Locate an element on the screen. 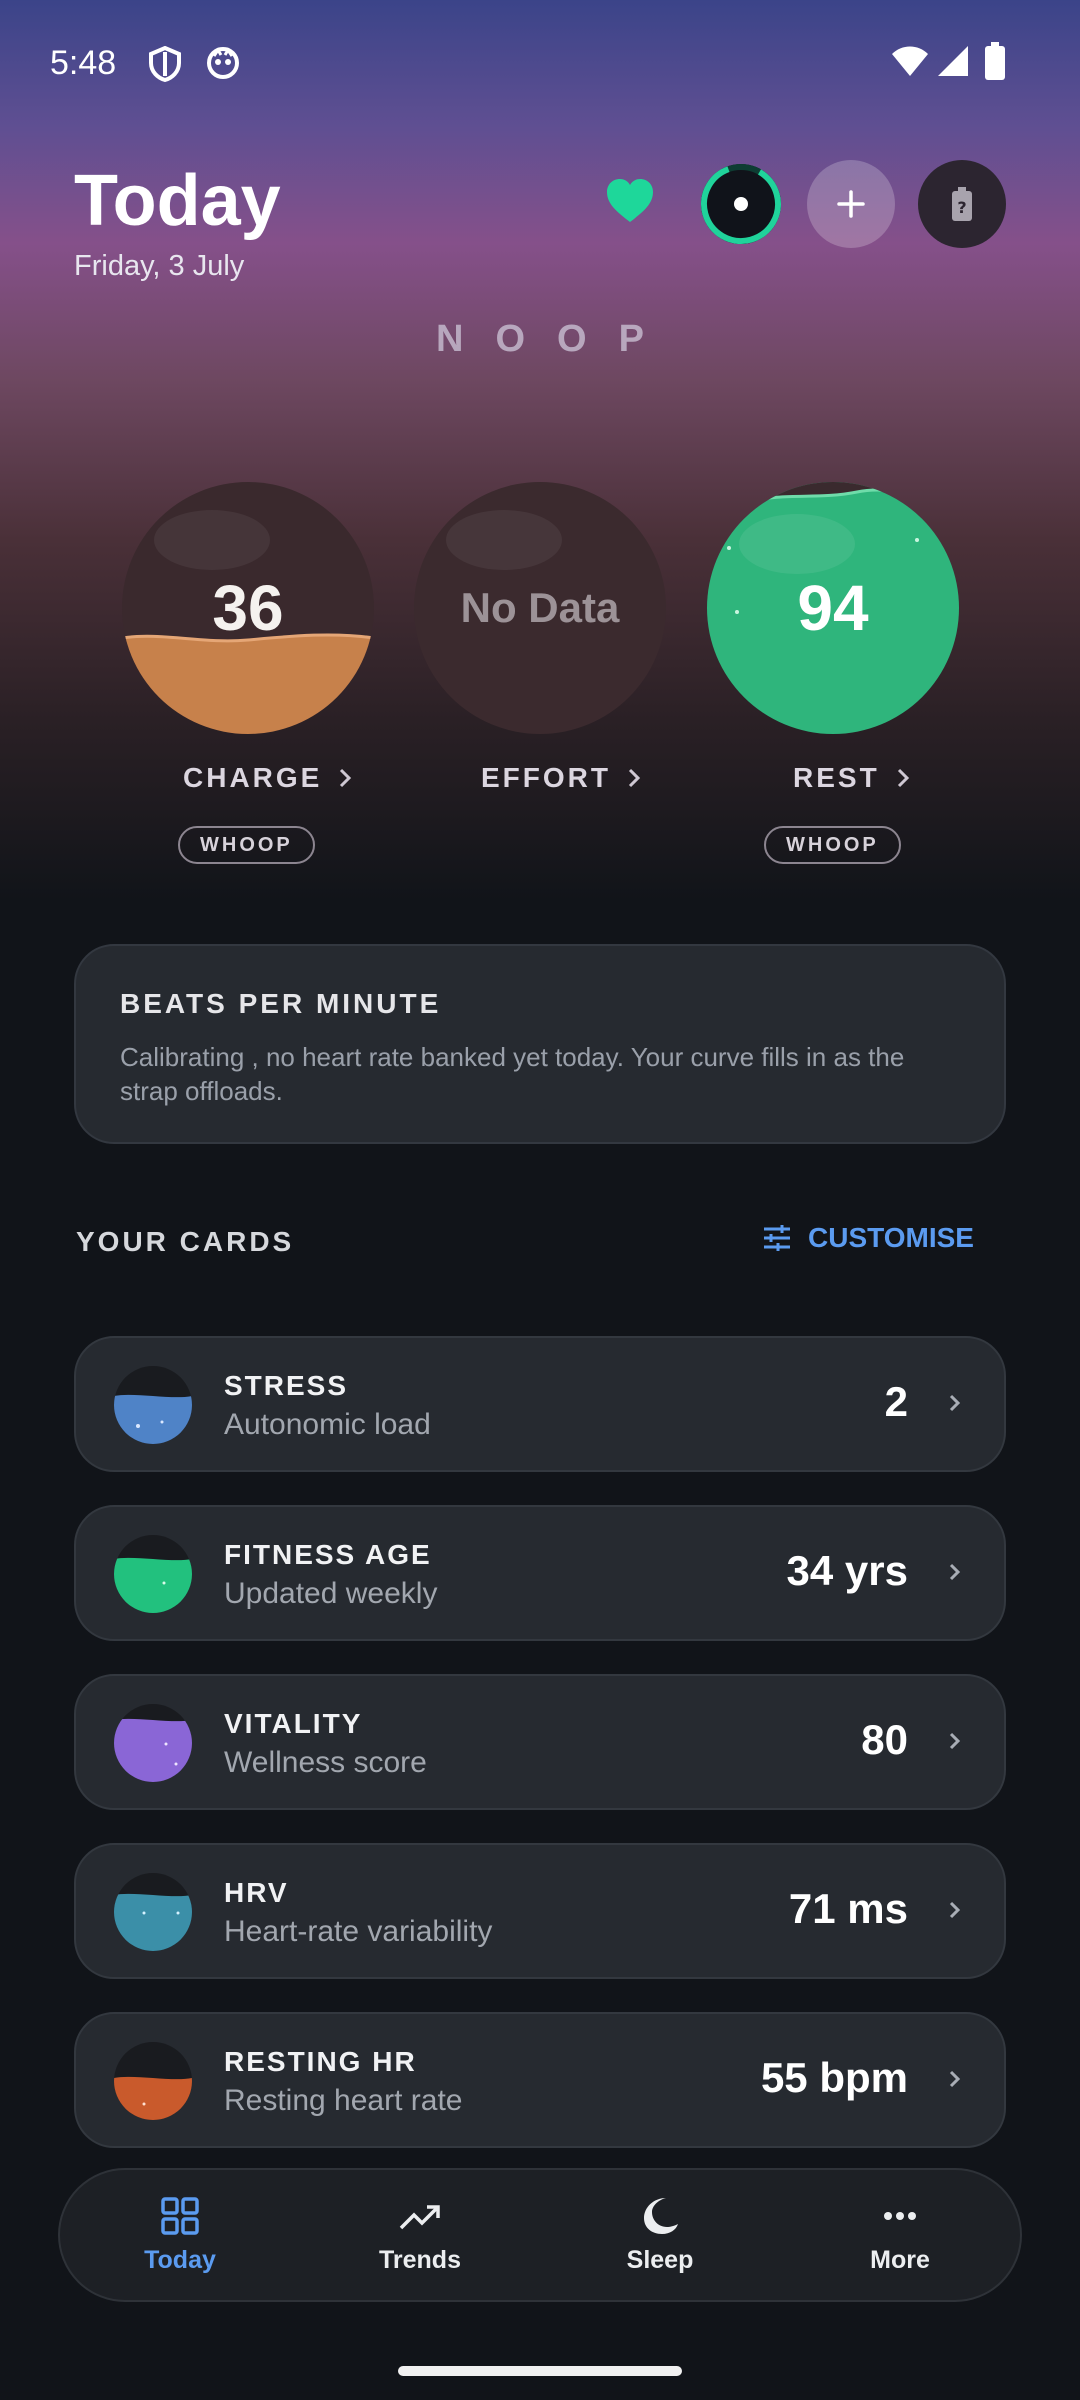  card-subtitle: Heart-rate variability is located at coordinates (358, 1931).